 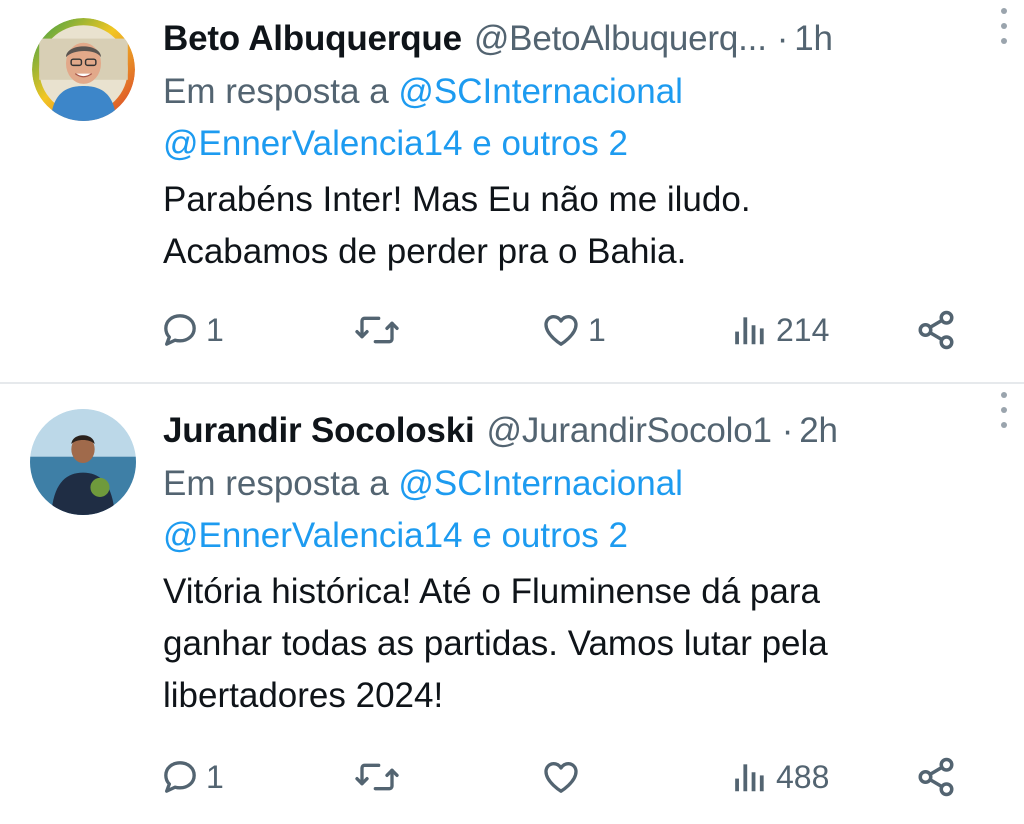 I want to click on author-name: Beto Albuquerque, so click(x=312, y=39).